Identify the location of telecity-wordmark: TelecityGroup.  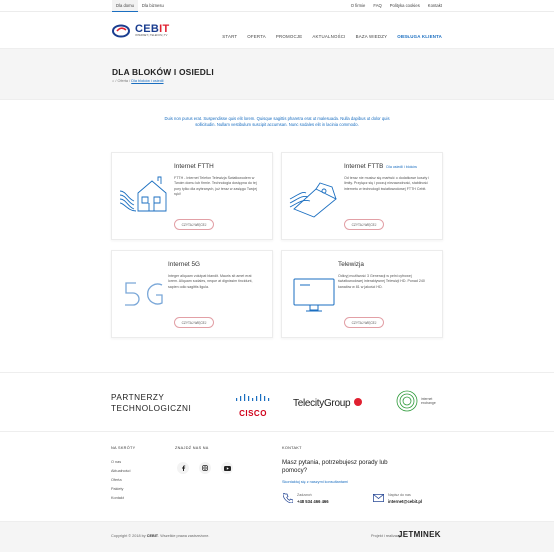
(322, 403).